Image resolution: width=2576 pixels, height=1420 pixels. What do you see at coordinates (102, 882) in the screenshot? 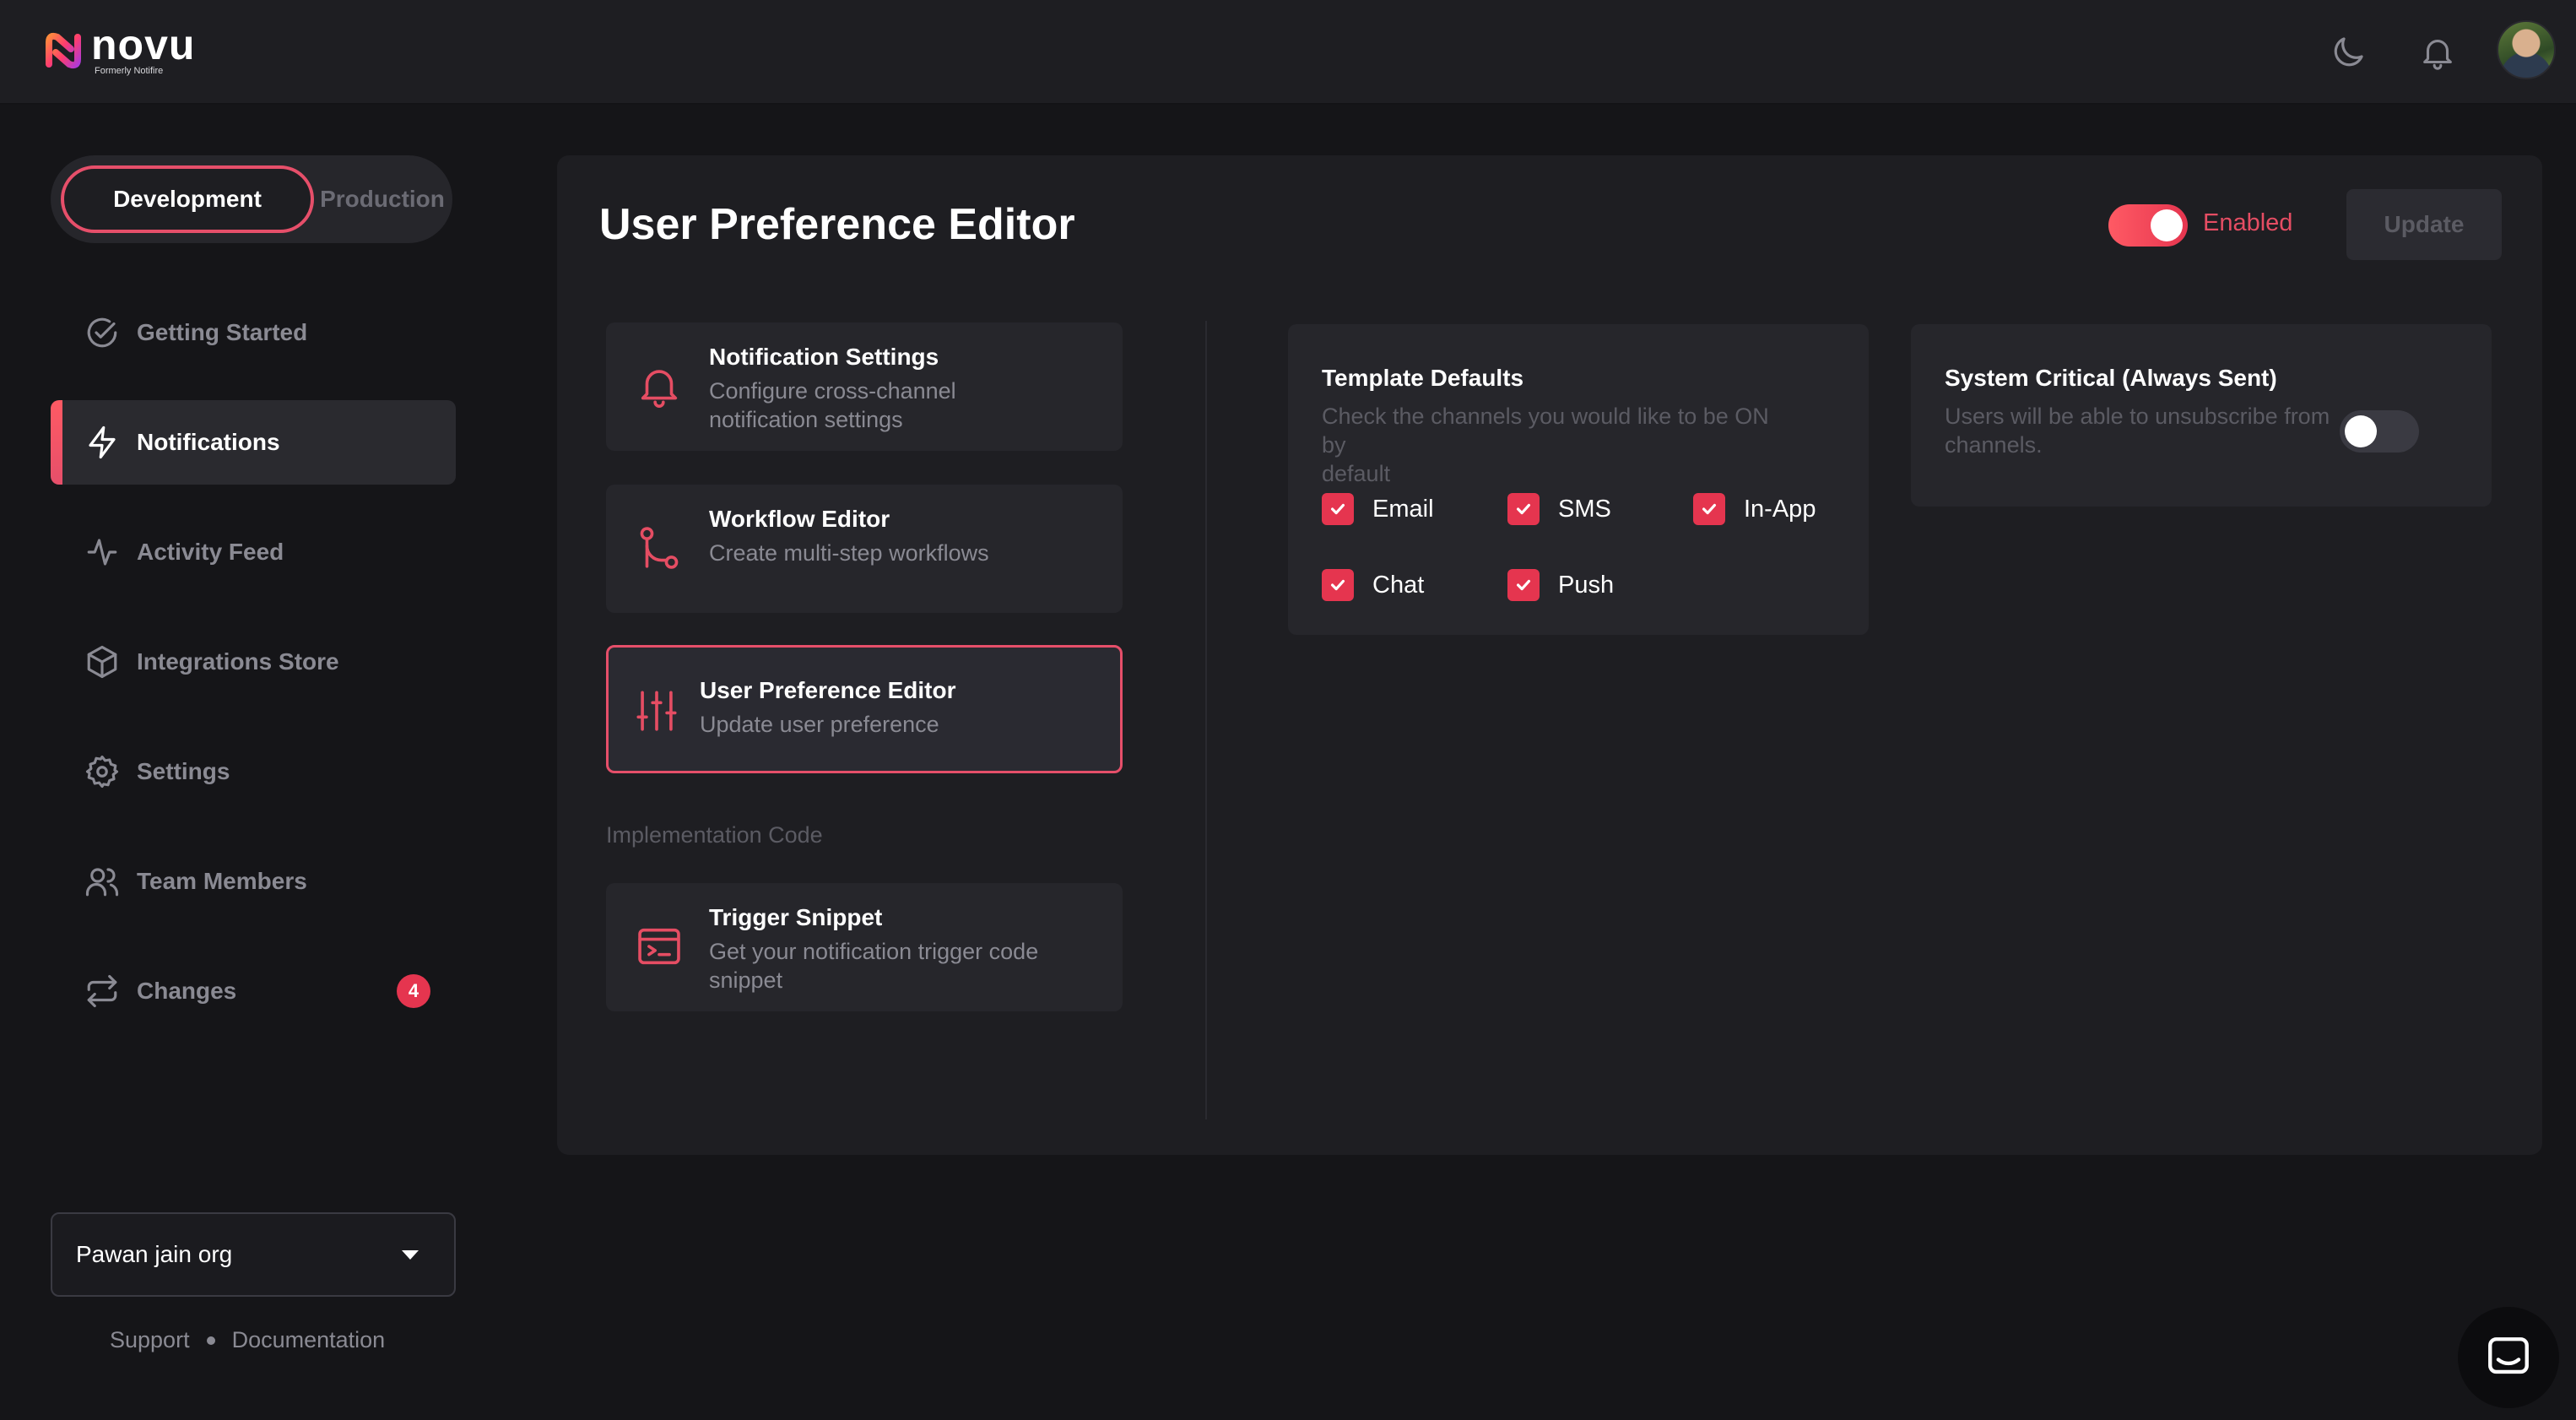
I see `users-icon` at bounding box center [102, 882].